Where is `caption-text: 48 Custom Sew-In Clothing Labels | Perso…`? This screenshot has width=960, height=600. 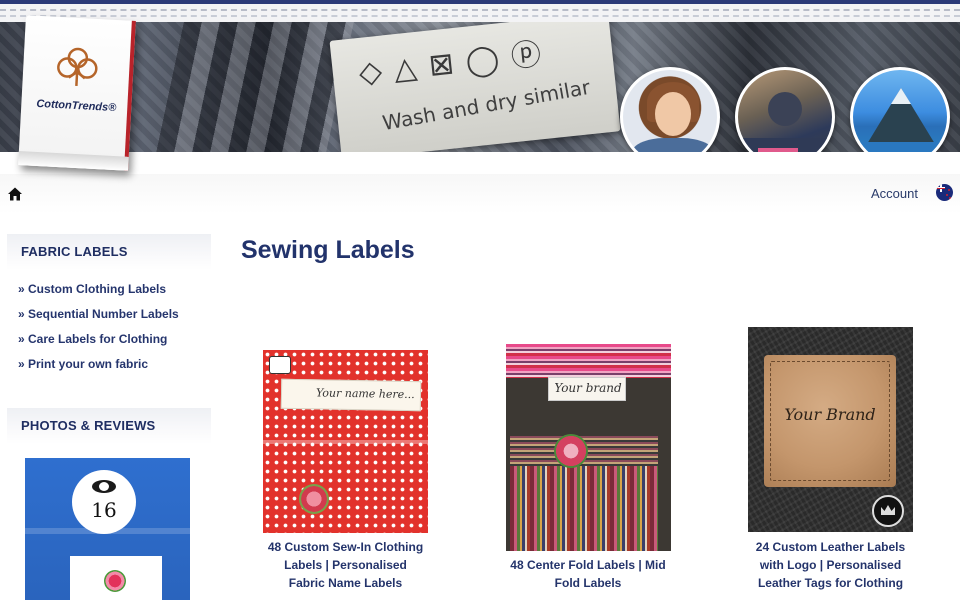 caption-text: 48 Custom Sew-In Clothing Labels | Perso… is located at coordinates (345, 565).